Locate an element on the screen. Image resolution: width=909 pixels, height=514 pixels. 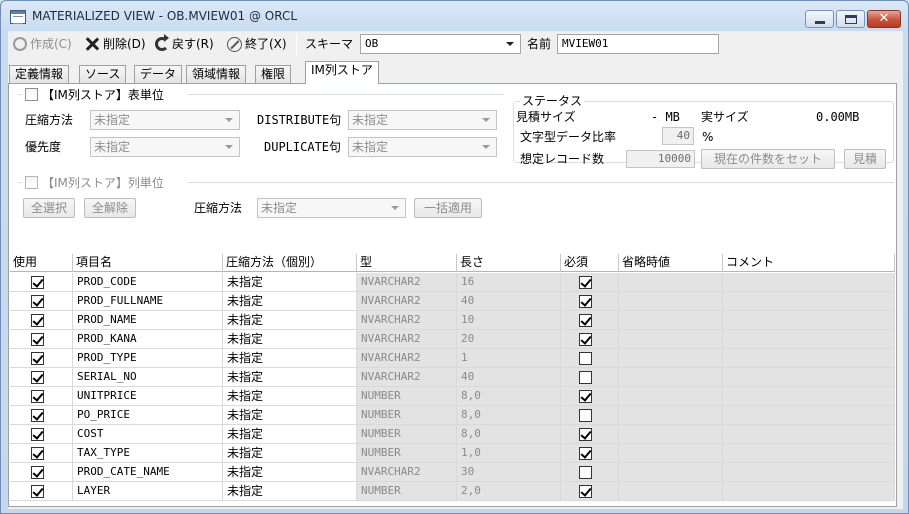
exit-button: 終了(X) is located at coordinates (257, 44).